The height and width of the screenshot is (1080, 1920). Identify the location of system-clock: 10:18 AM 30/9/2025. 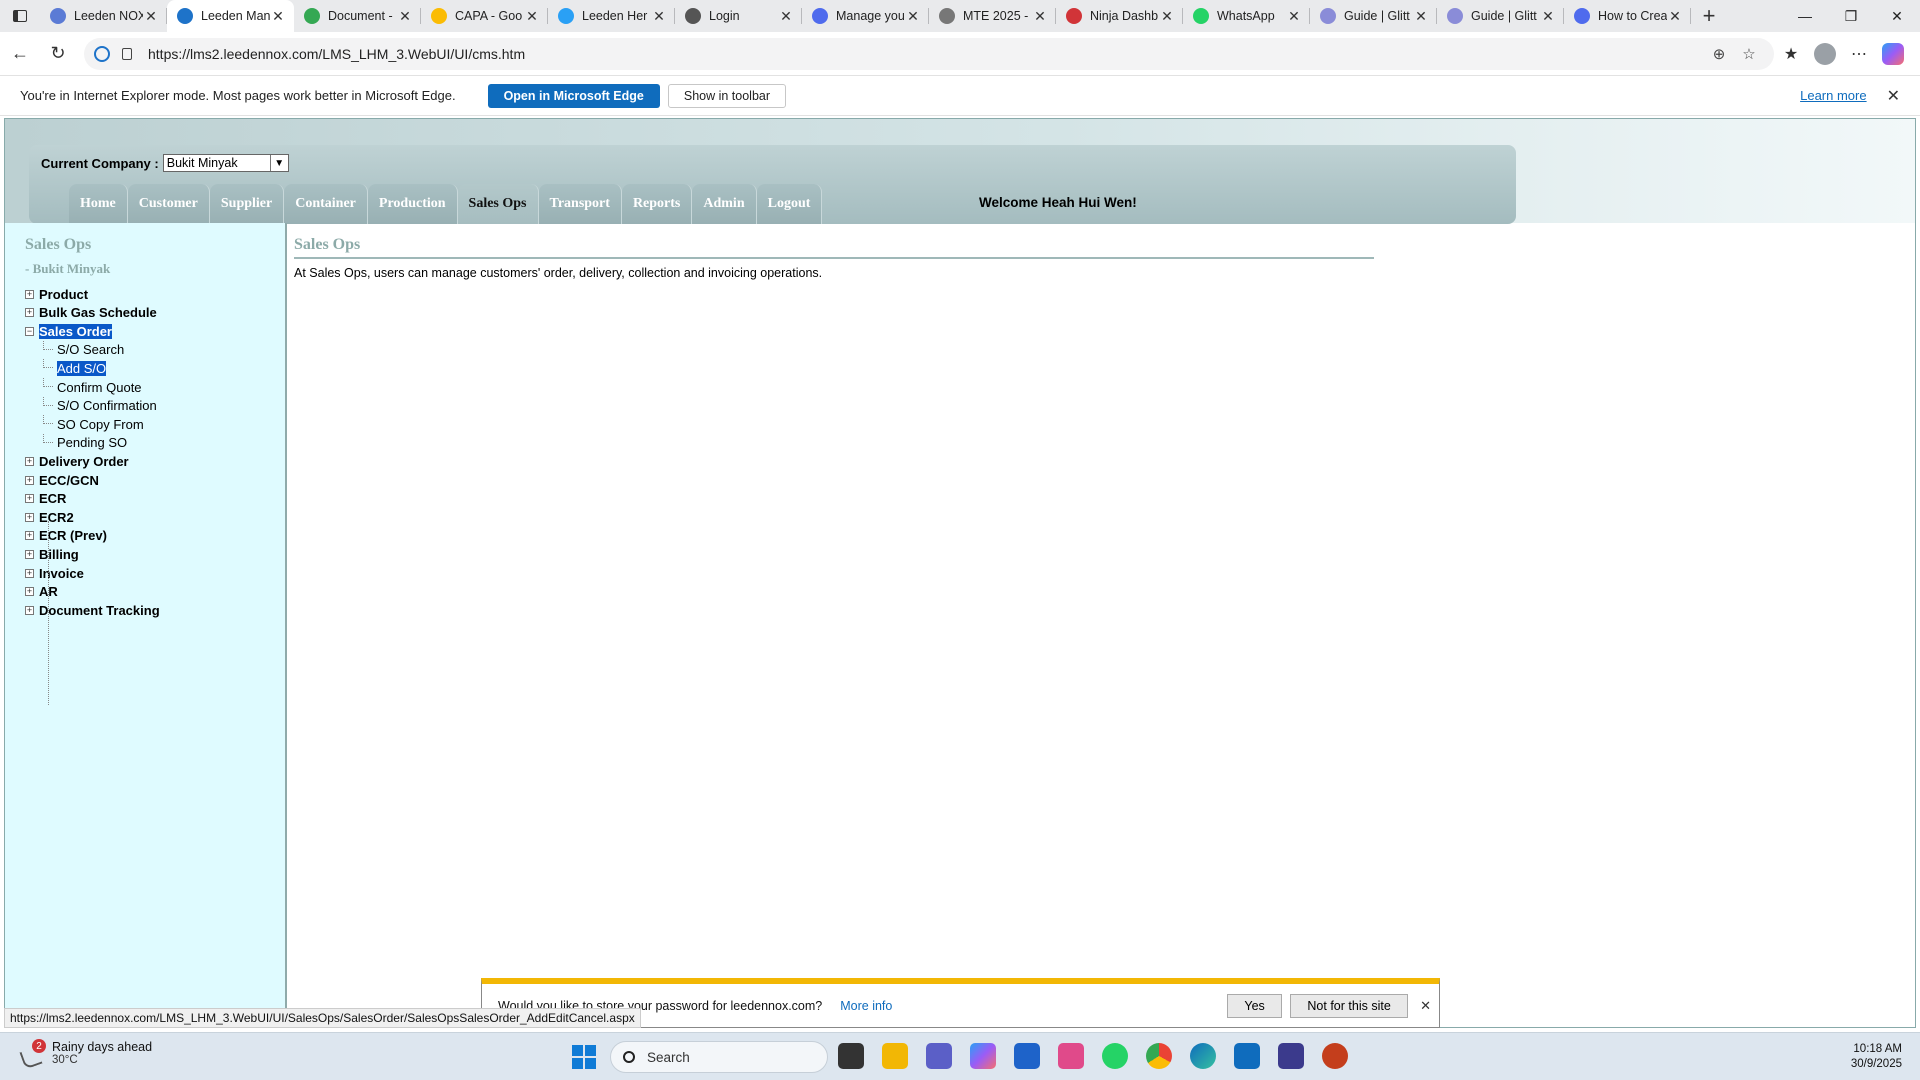
(1876, 1057).